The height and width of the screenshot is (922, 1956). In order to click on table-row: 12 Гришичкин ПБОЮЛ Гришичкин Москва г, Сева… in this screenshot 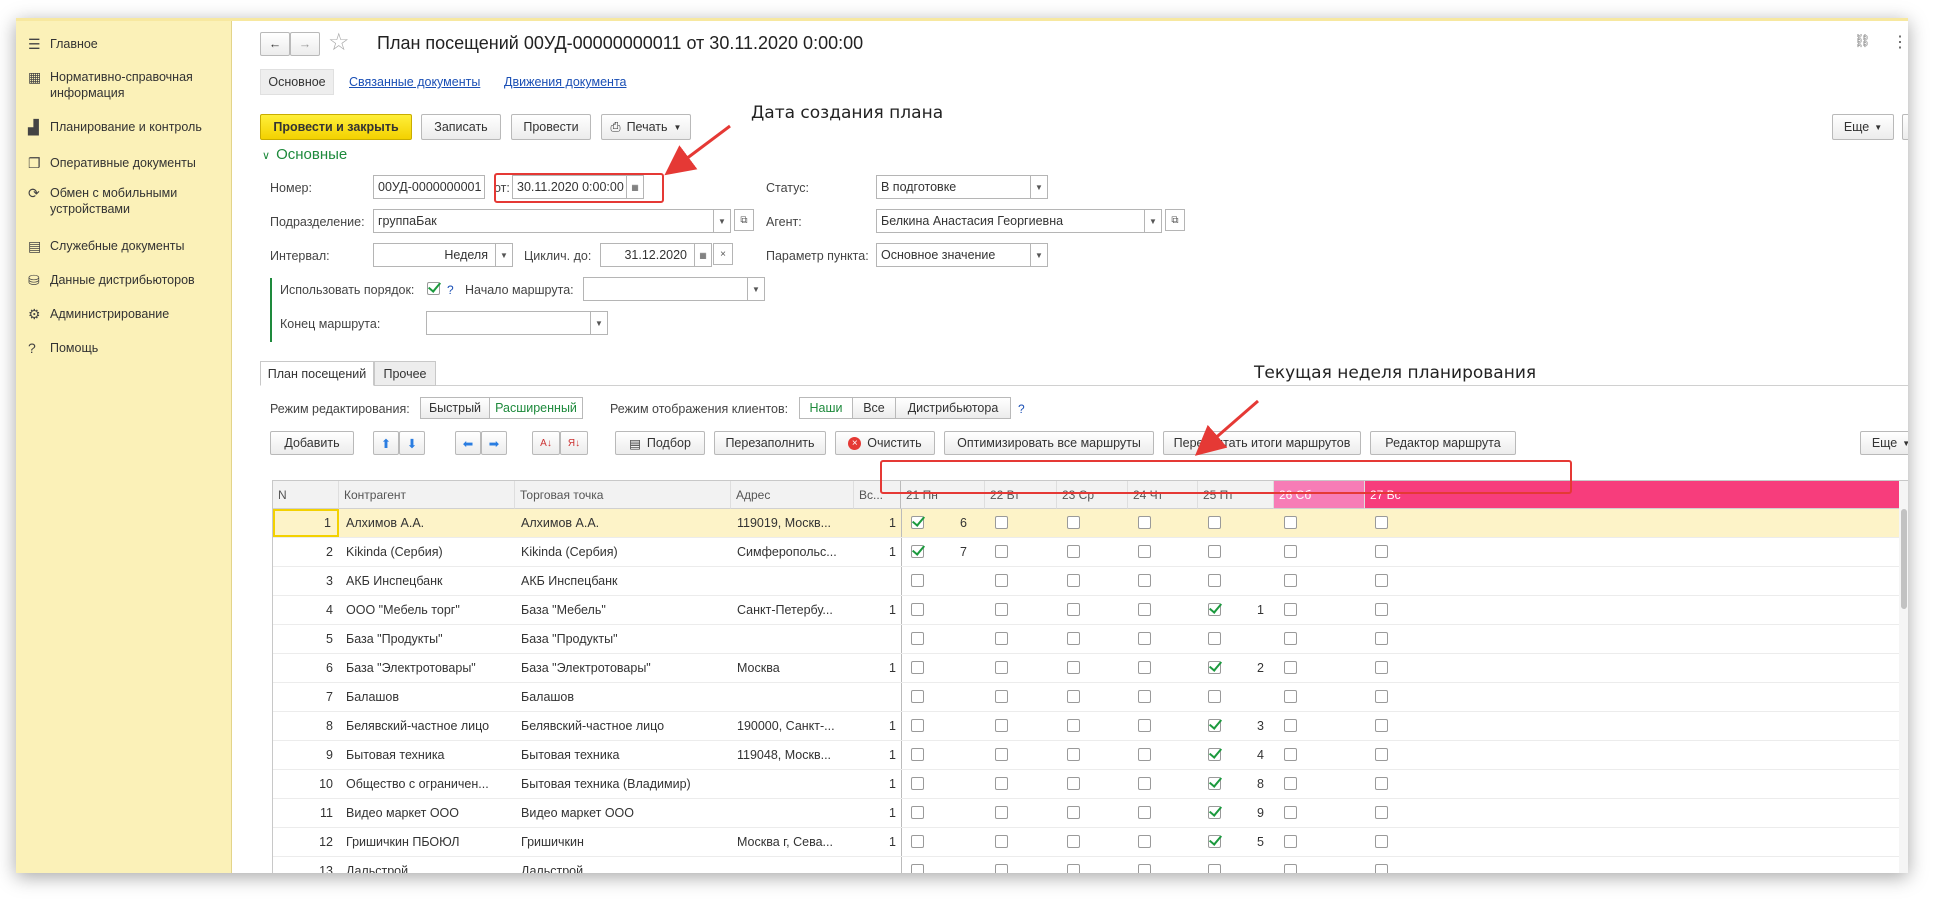, I will do `click(1090, 842)`.